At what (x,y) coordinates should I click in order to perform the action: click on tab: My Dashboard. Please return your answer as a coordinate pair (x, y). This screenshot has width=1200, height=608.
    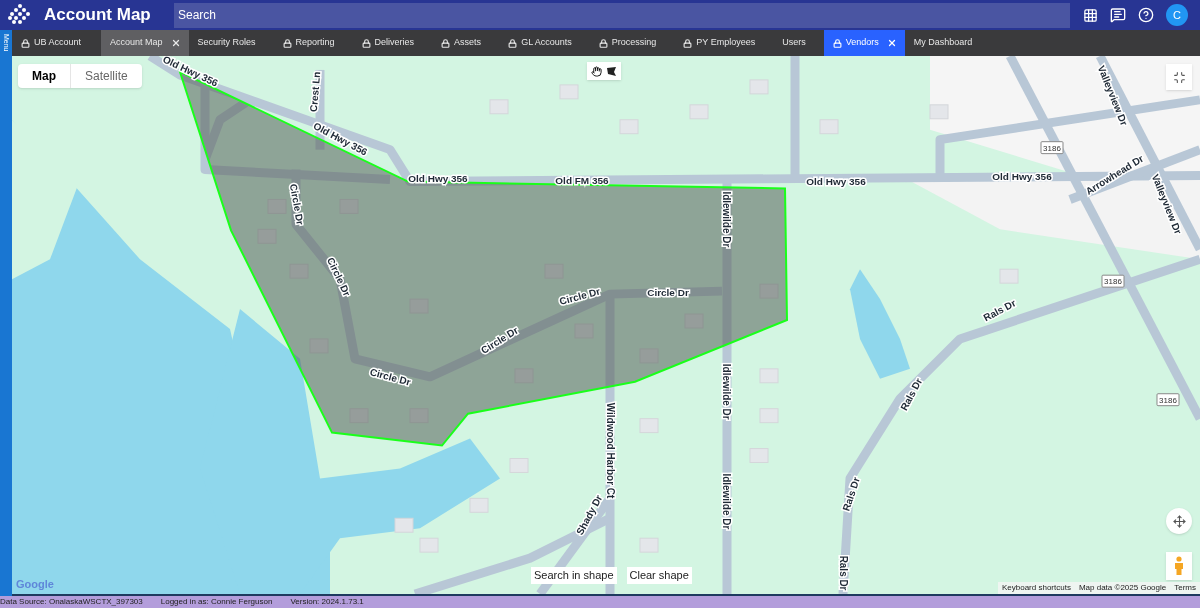
    Looking at the image, I should click on (947, 43).